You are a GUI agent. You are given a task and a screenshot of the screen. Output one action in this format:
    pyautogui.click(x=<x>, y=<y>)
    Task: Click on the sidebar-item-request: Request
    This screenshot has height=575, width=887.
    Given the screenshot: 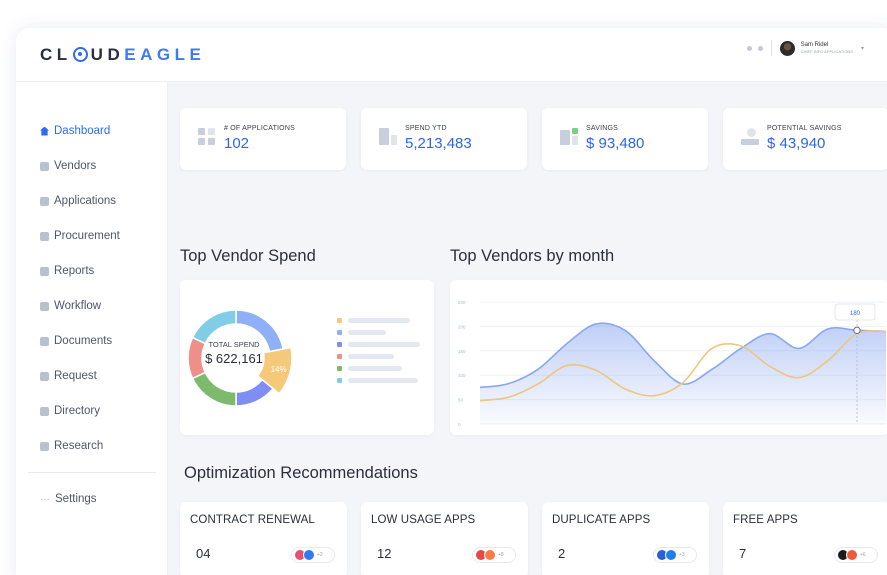 What is the action you would take?
    pyautogui.click(x=68, y=376)
    